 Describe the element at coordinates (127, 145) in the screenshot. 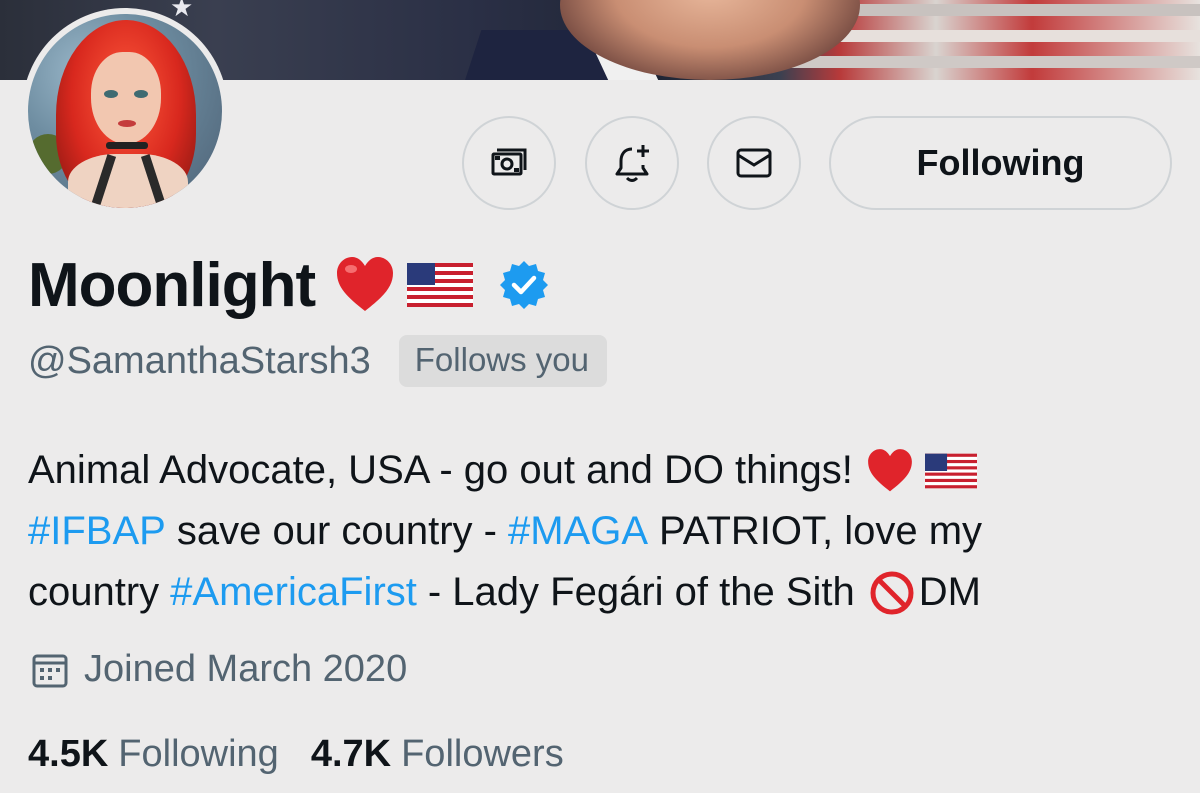

I see `avatar-choker` at that location.